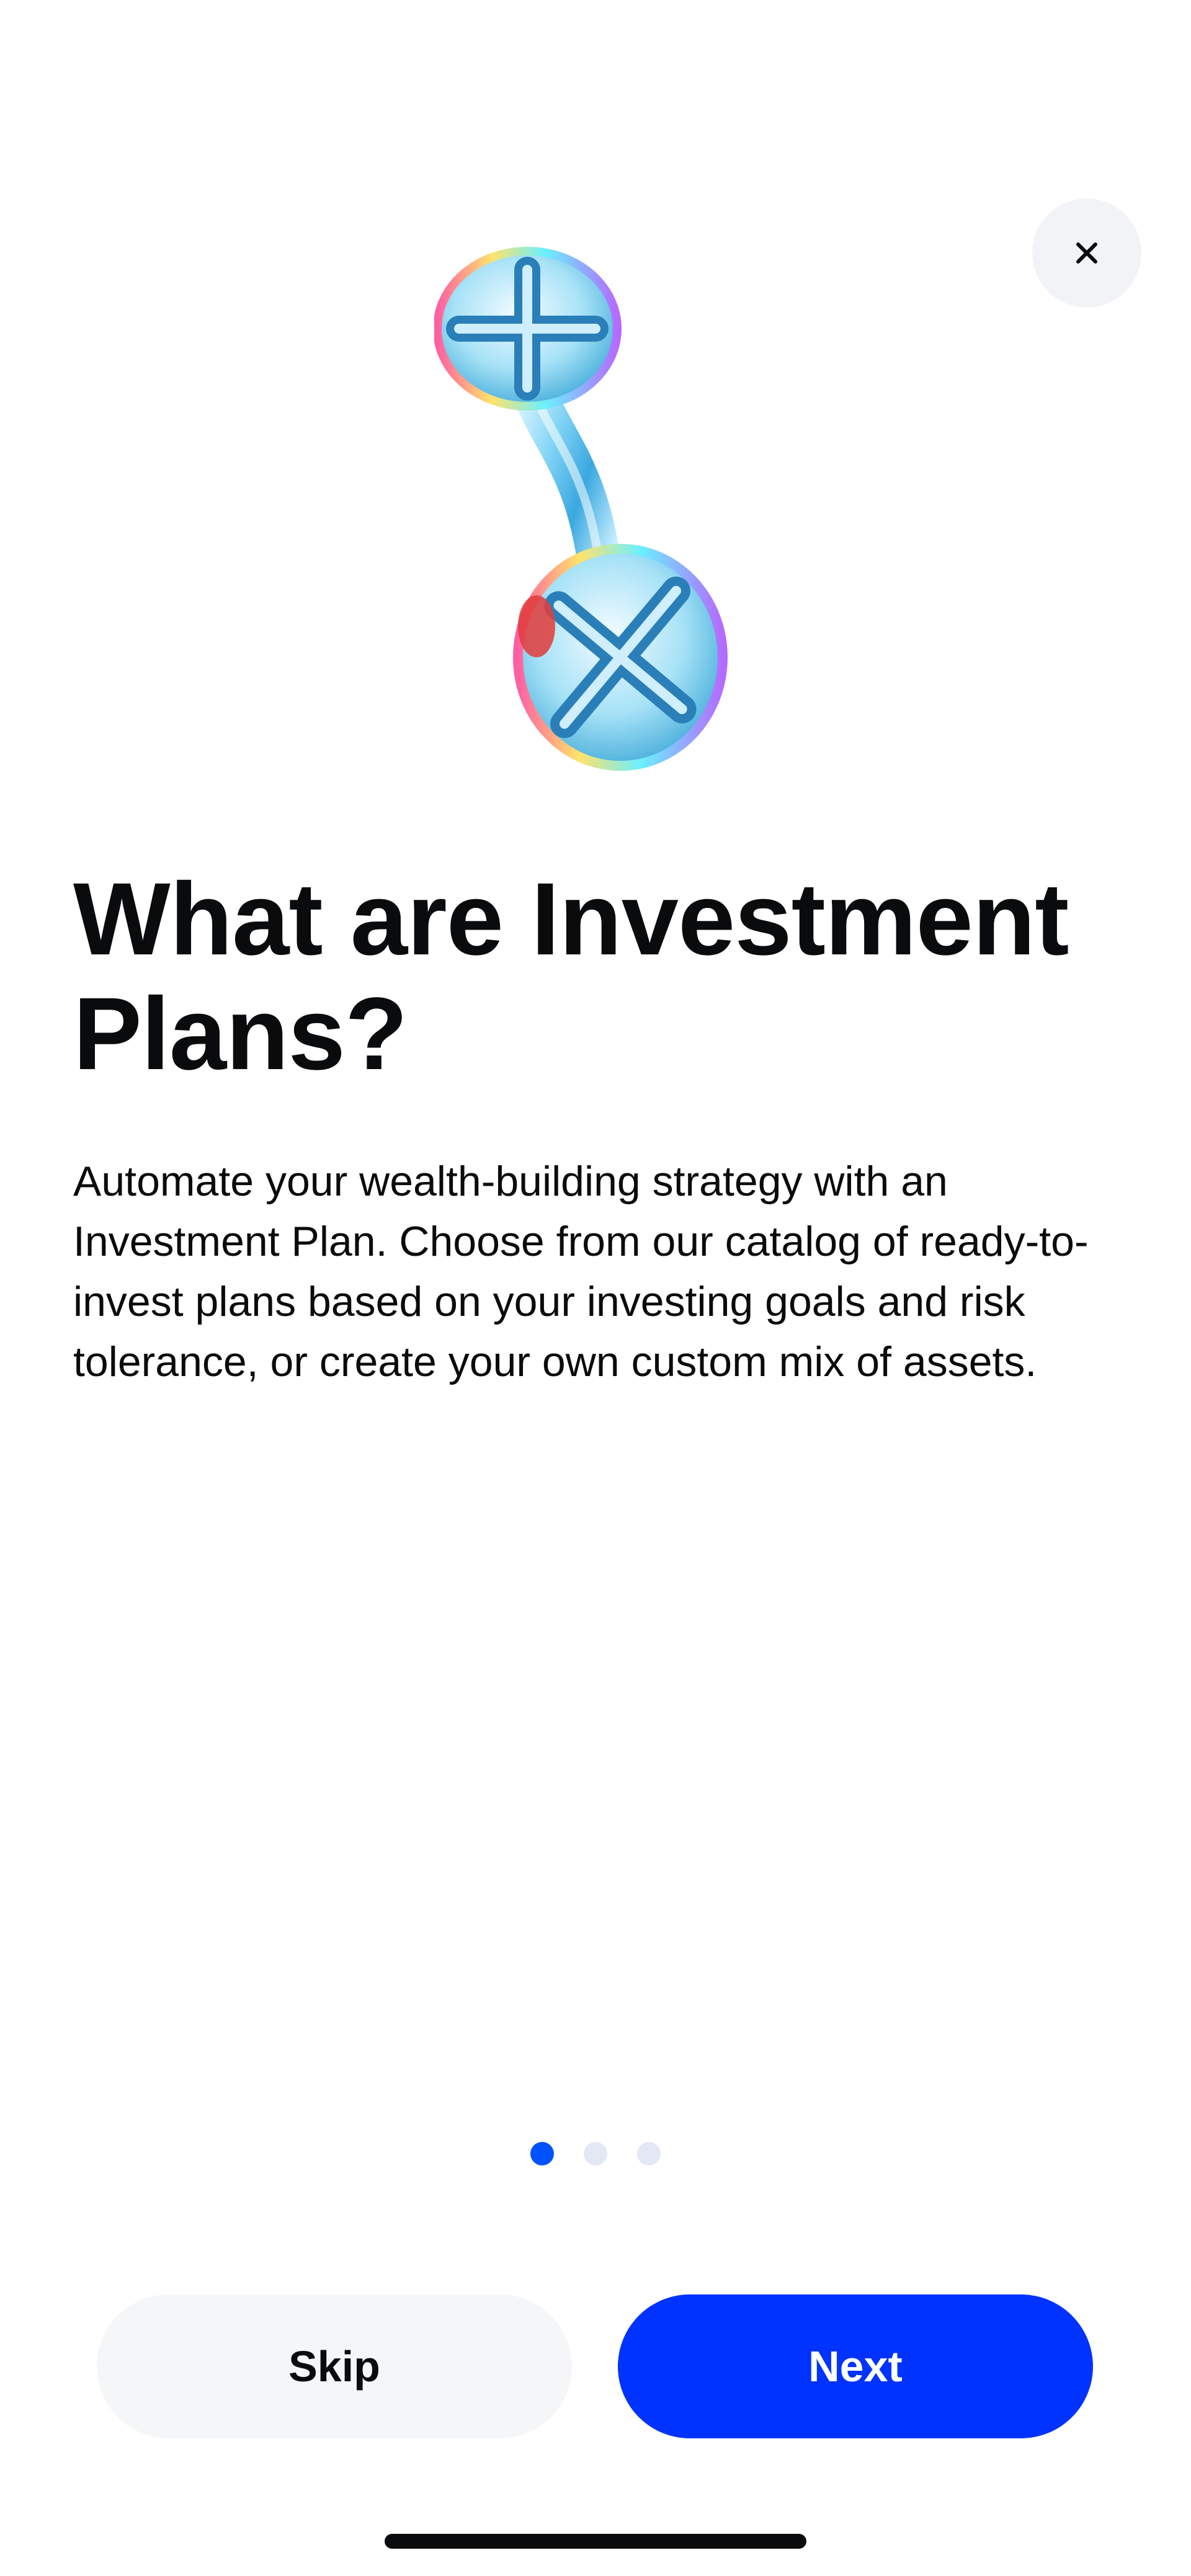 Image resolution: width=1191 pixels, height=2576 pixels. I want to click on investment-plan-illustration, so click(581, 509).